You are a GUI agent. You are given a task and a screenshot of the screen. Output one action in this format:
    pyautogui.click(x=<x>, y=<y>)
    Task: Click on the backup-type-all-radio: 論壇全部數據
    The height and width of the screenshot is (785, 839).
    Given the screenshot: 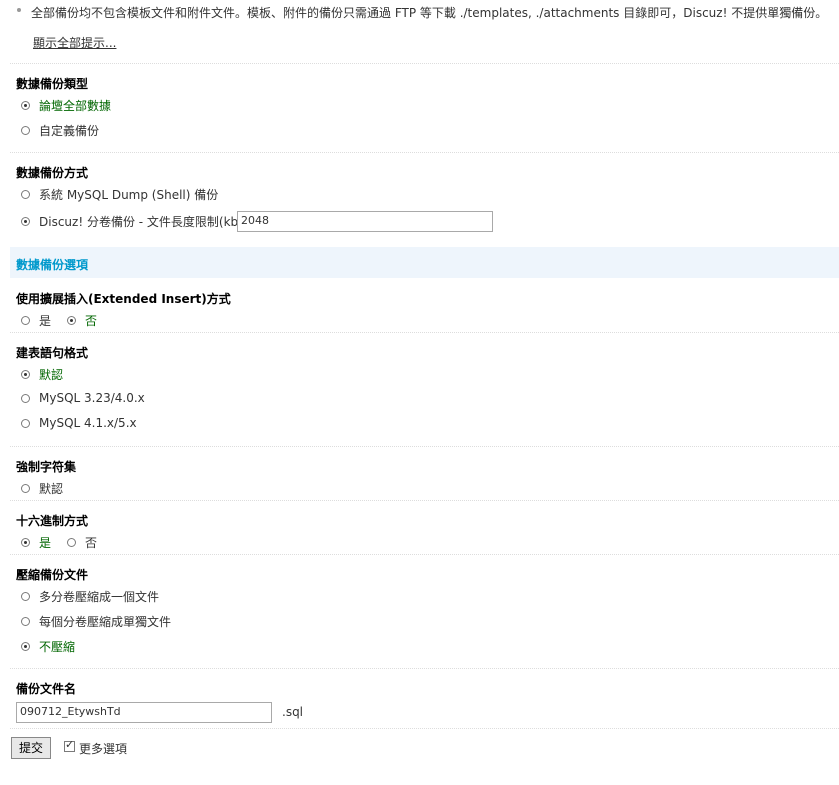 What is the action you would take?
    pyautogui.click(x=66, y=105)
    